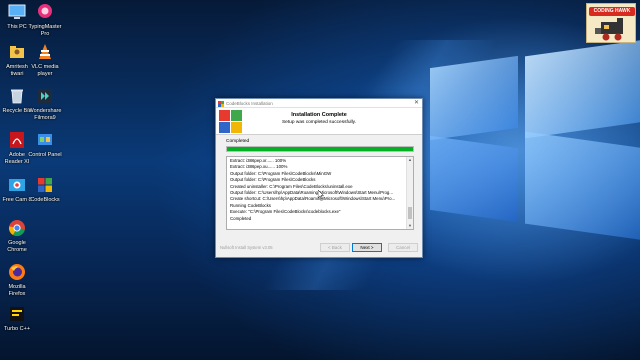 Image resolution: width=640 pixels, height=360 pixels. What do you see at coordinates (45, 155) in the screenshot?
I see `desktop-icon-label: Control Panel` at bounding box center [45, 155].